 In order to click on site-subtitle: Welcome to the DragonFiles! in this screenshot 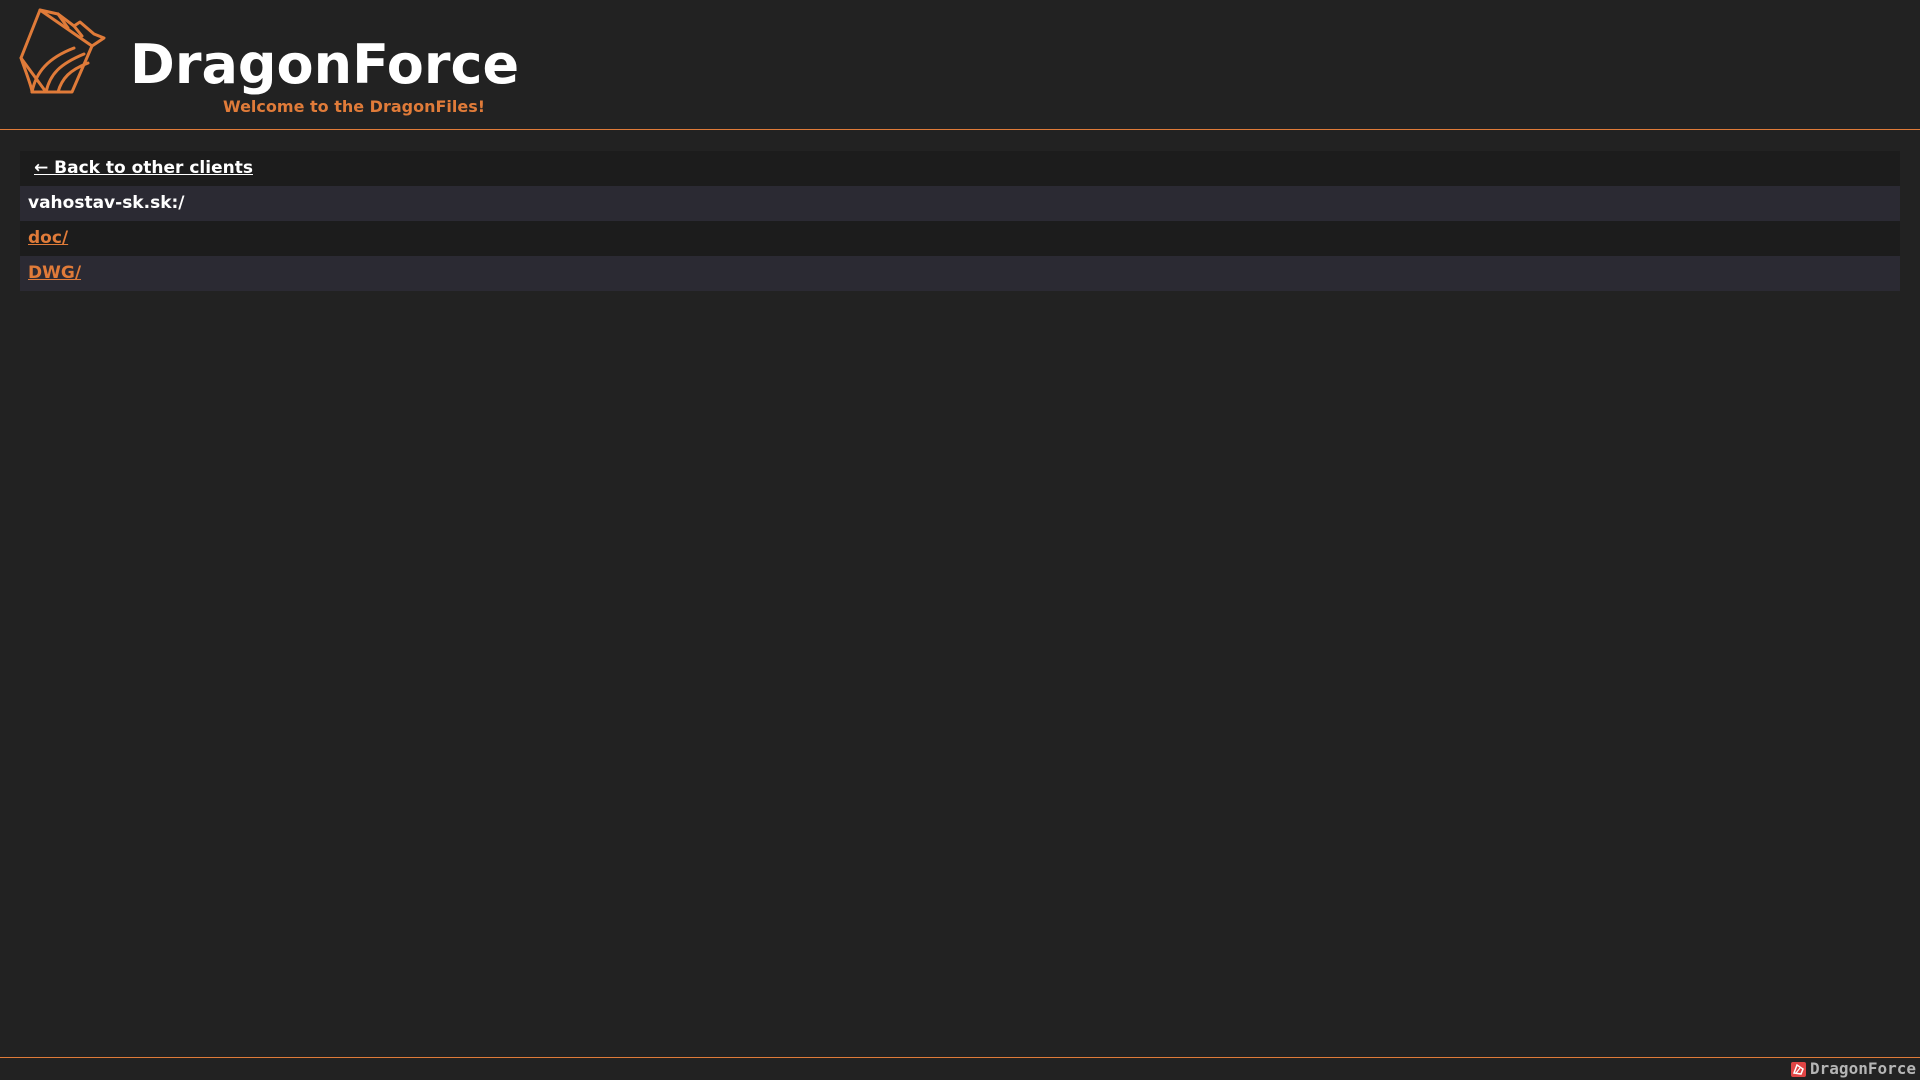, I will do `click(354, 106)`.